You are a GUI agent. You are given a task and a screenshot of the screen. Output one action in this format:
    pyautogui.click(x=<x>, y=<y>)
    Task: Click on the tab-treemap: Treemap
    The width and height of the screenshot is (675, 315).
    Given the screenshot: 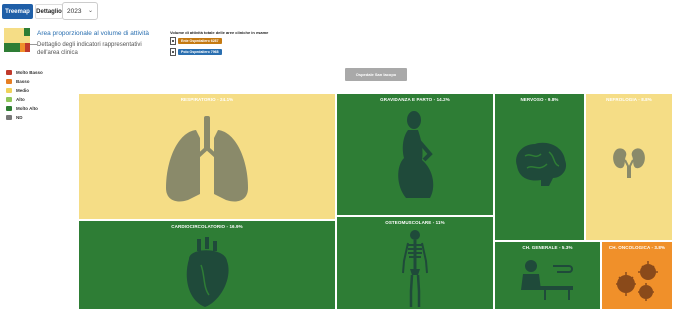 What is the action you would take?
    pyautogui.click(x=17, y=11)
    